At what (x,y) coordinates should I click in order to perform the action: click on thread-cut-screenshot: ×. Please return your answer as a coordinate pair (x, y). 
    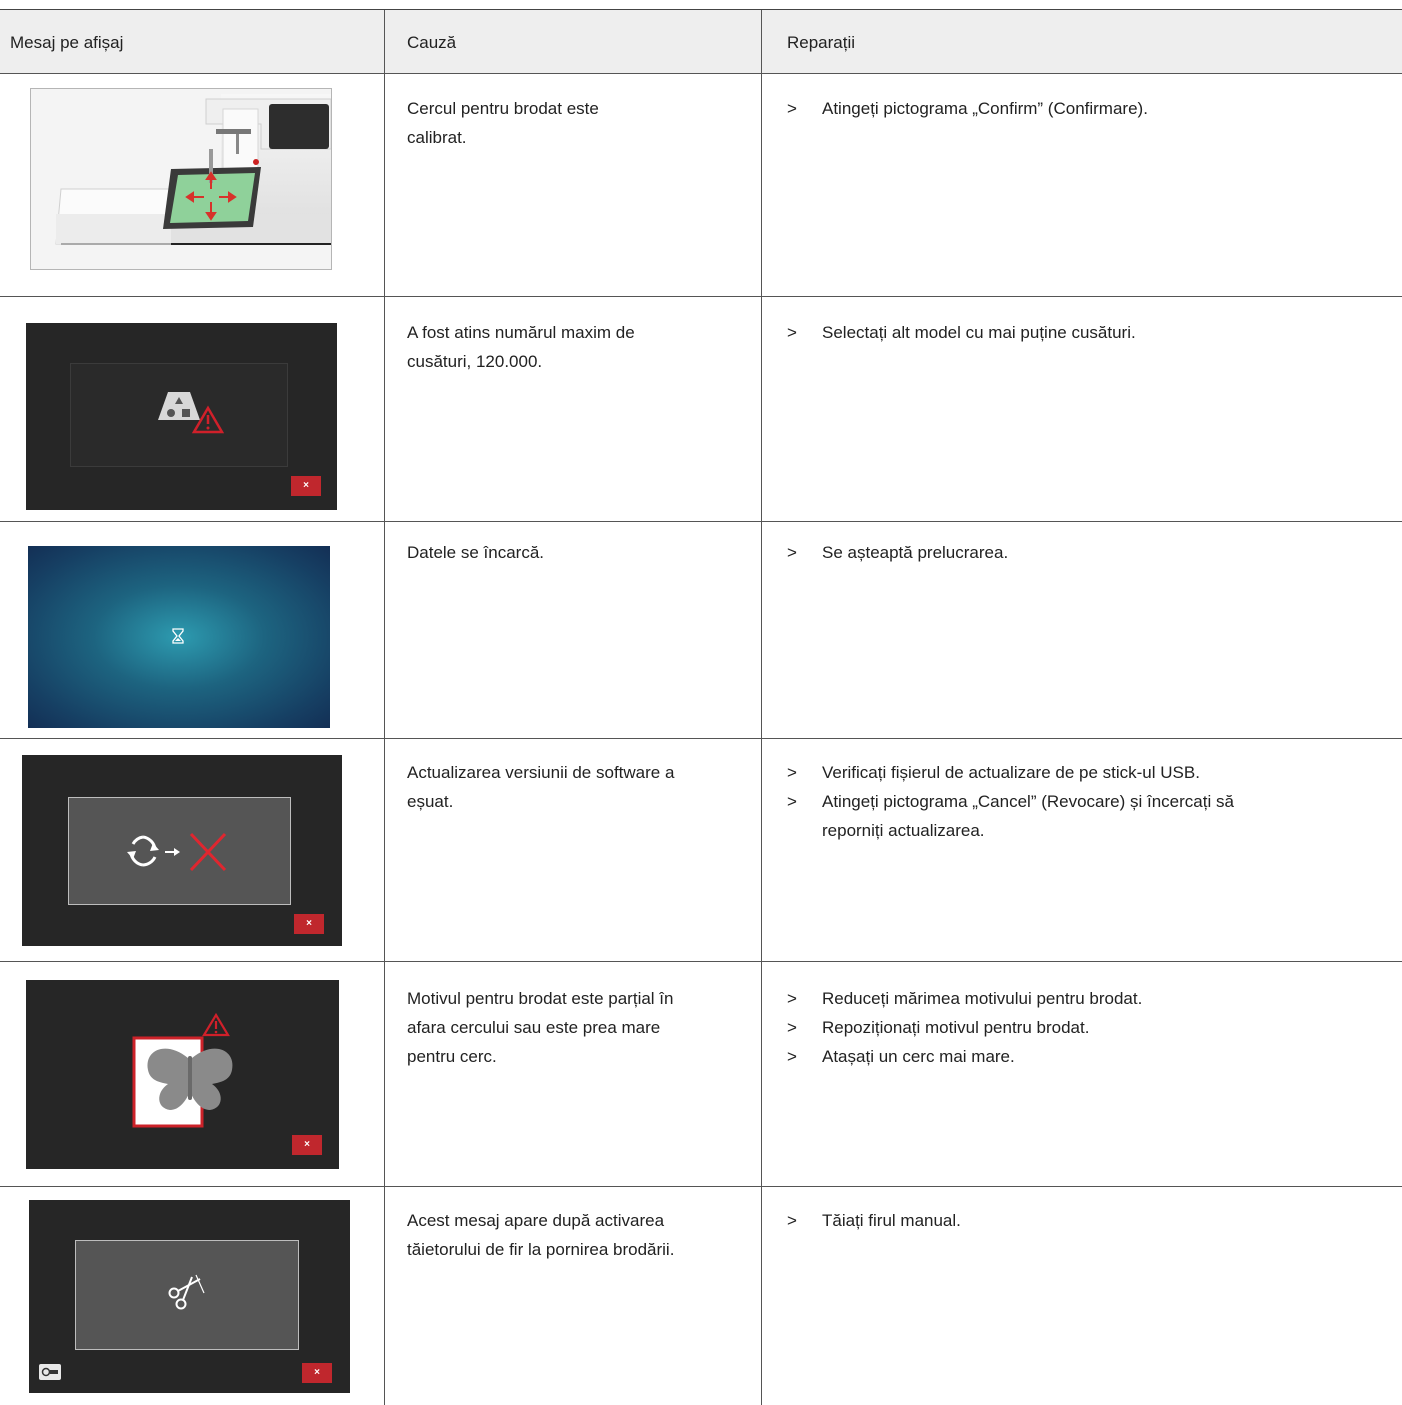
    Looking at the image, I should click on (189, 1296).